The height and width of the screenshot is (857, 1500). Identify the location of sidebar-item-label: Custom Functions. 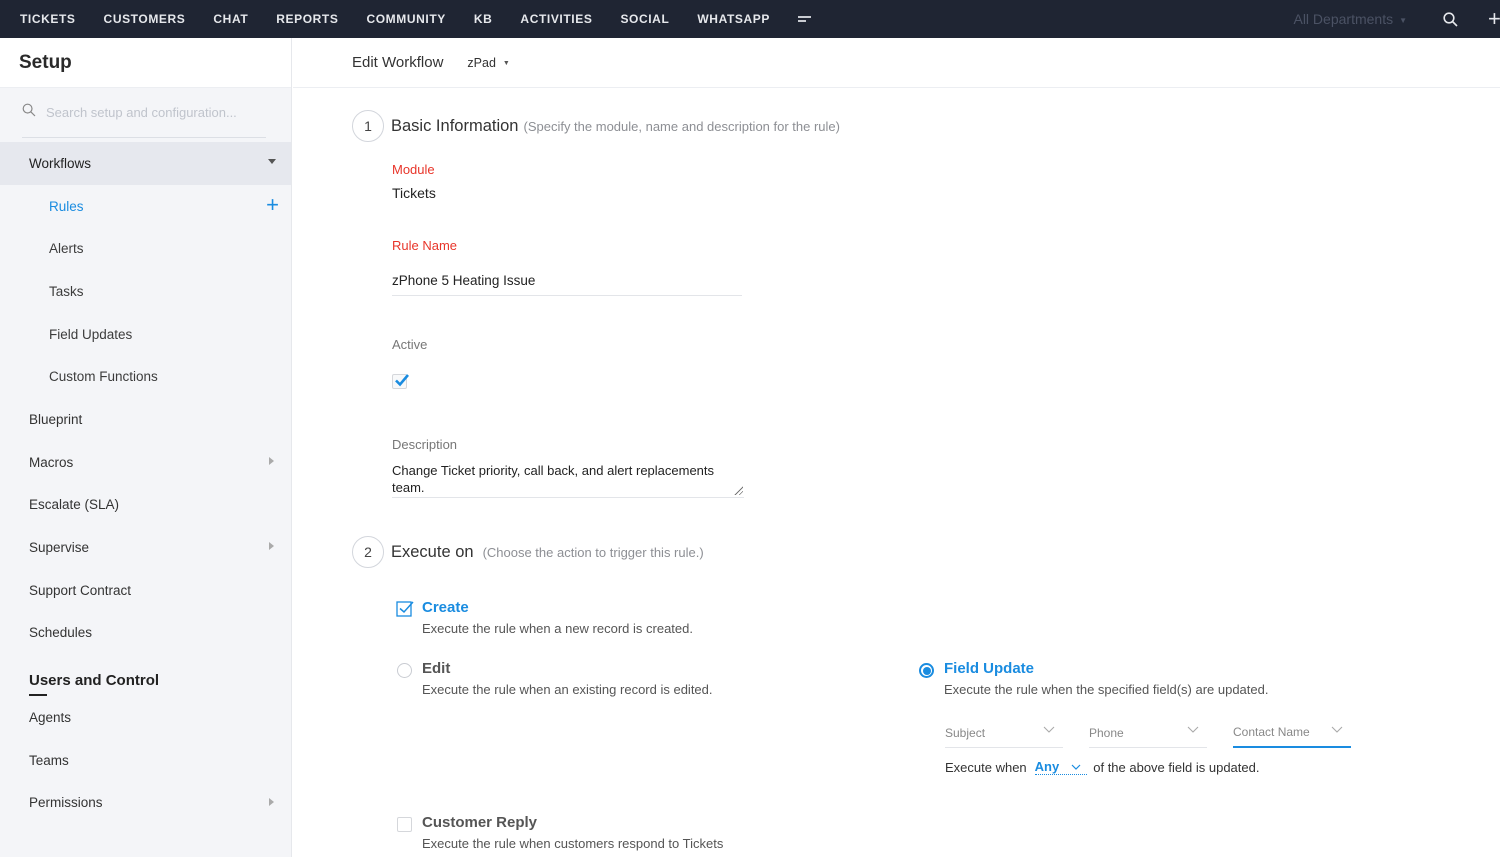
(103, 377).